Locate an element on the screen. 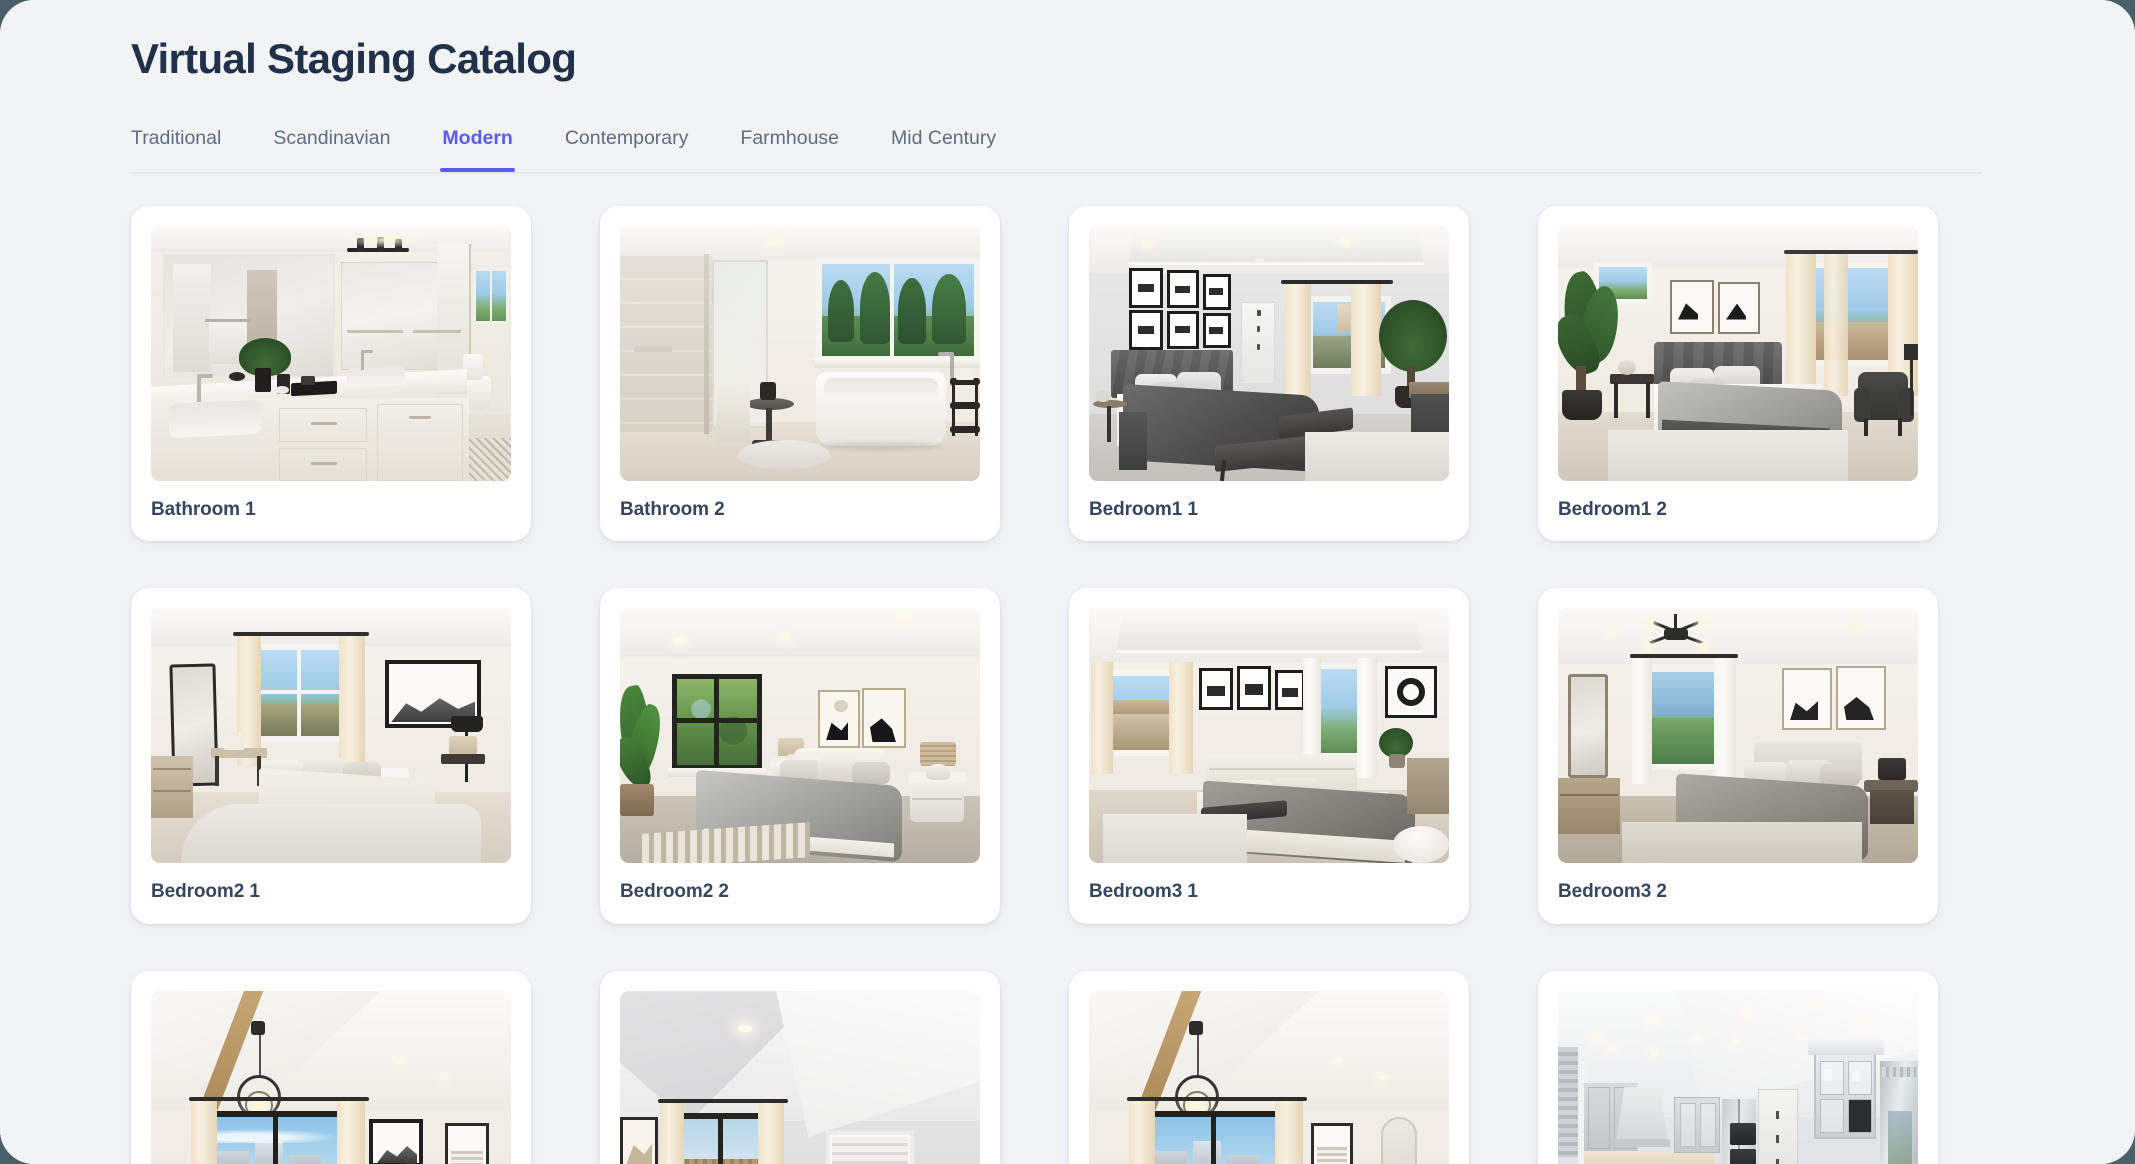 The image size is (2135, 1164). room-thumbnail-bedroom-diptych is located at coordinates (800, 736).